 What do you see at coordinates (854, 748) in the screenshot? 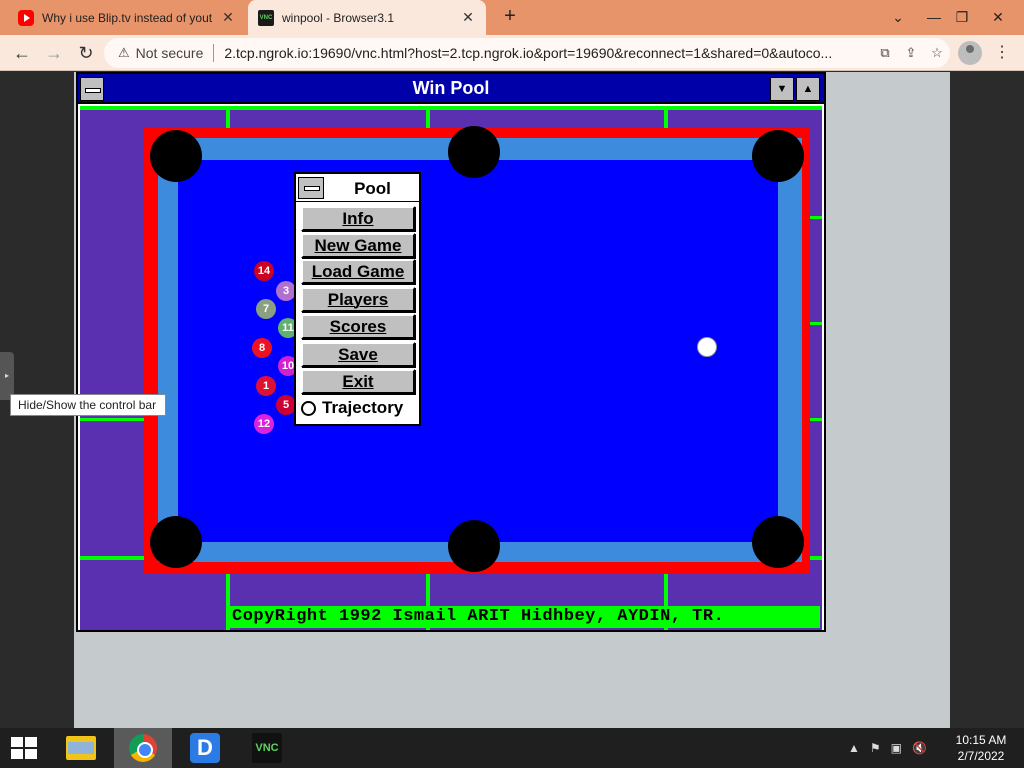
I see `tray-overflow-icon: ▲` at bounding box center [854, 748].